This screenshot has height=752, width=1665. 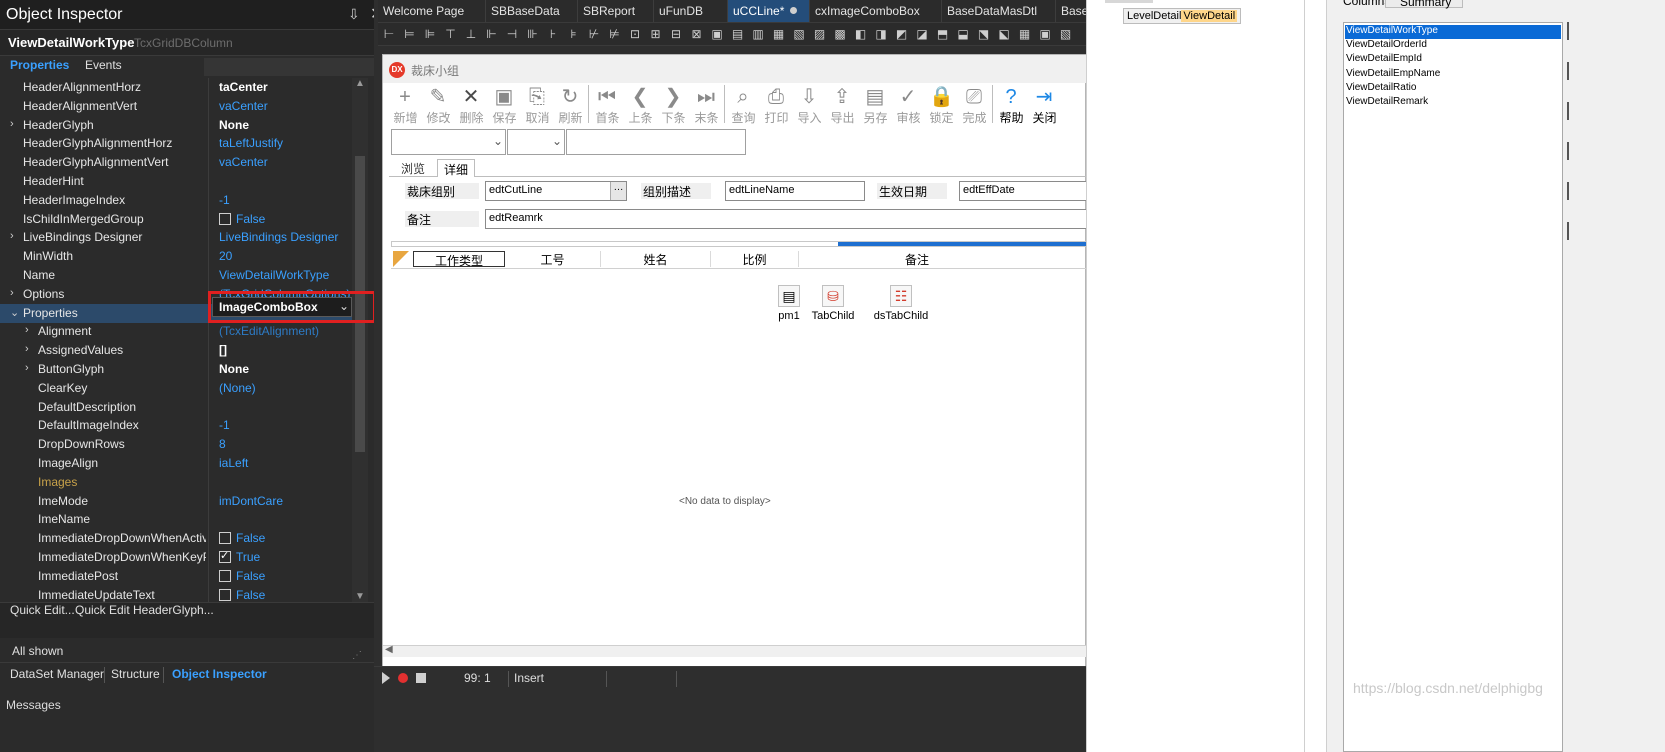 I want to click on toolbar-button-next: ❯ 下条, so click(x=673, y=104).